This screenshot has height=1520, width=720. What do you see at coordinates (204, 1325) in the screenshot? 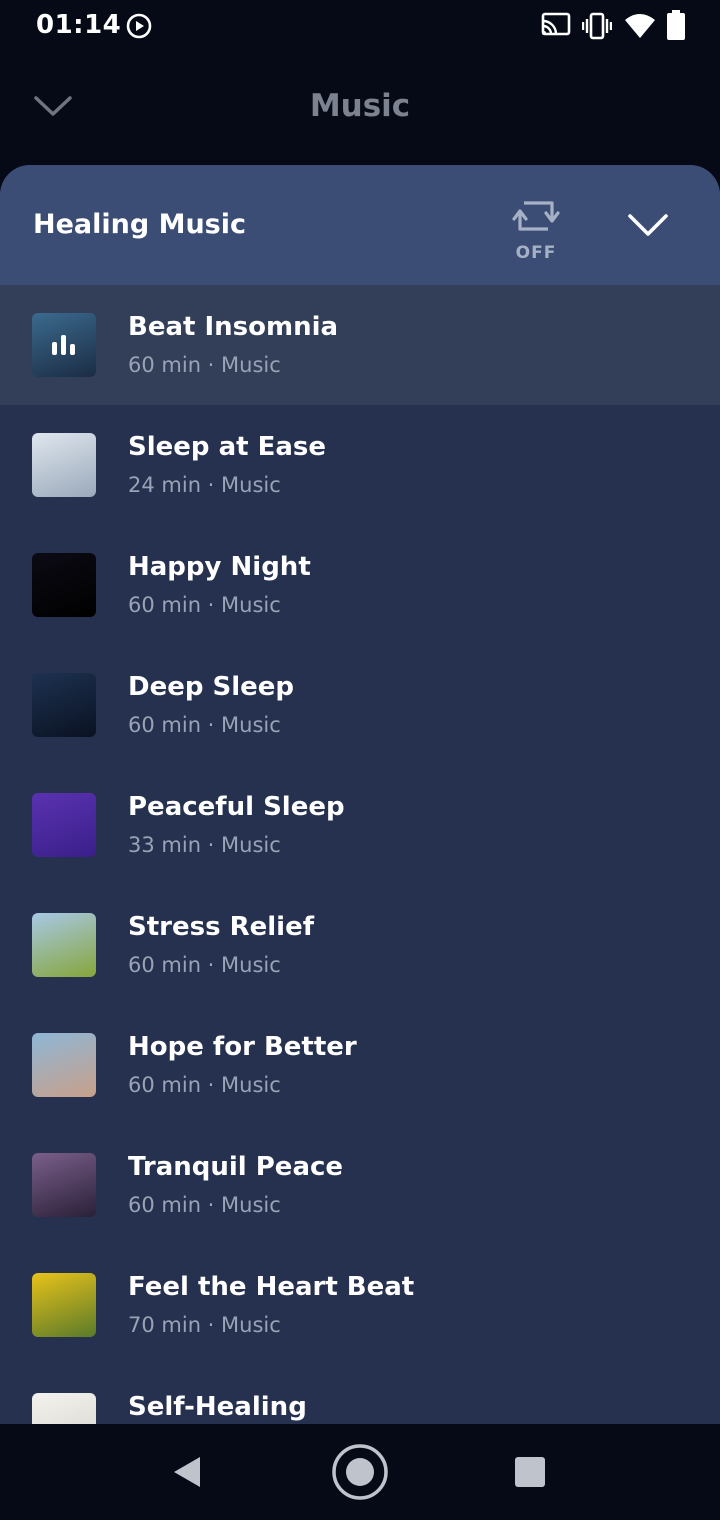
I see `track-meta: 70 min · Music` at bounding box center [204, 1325].